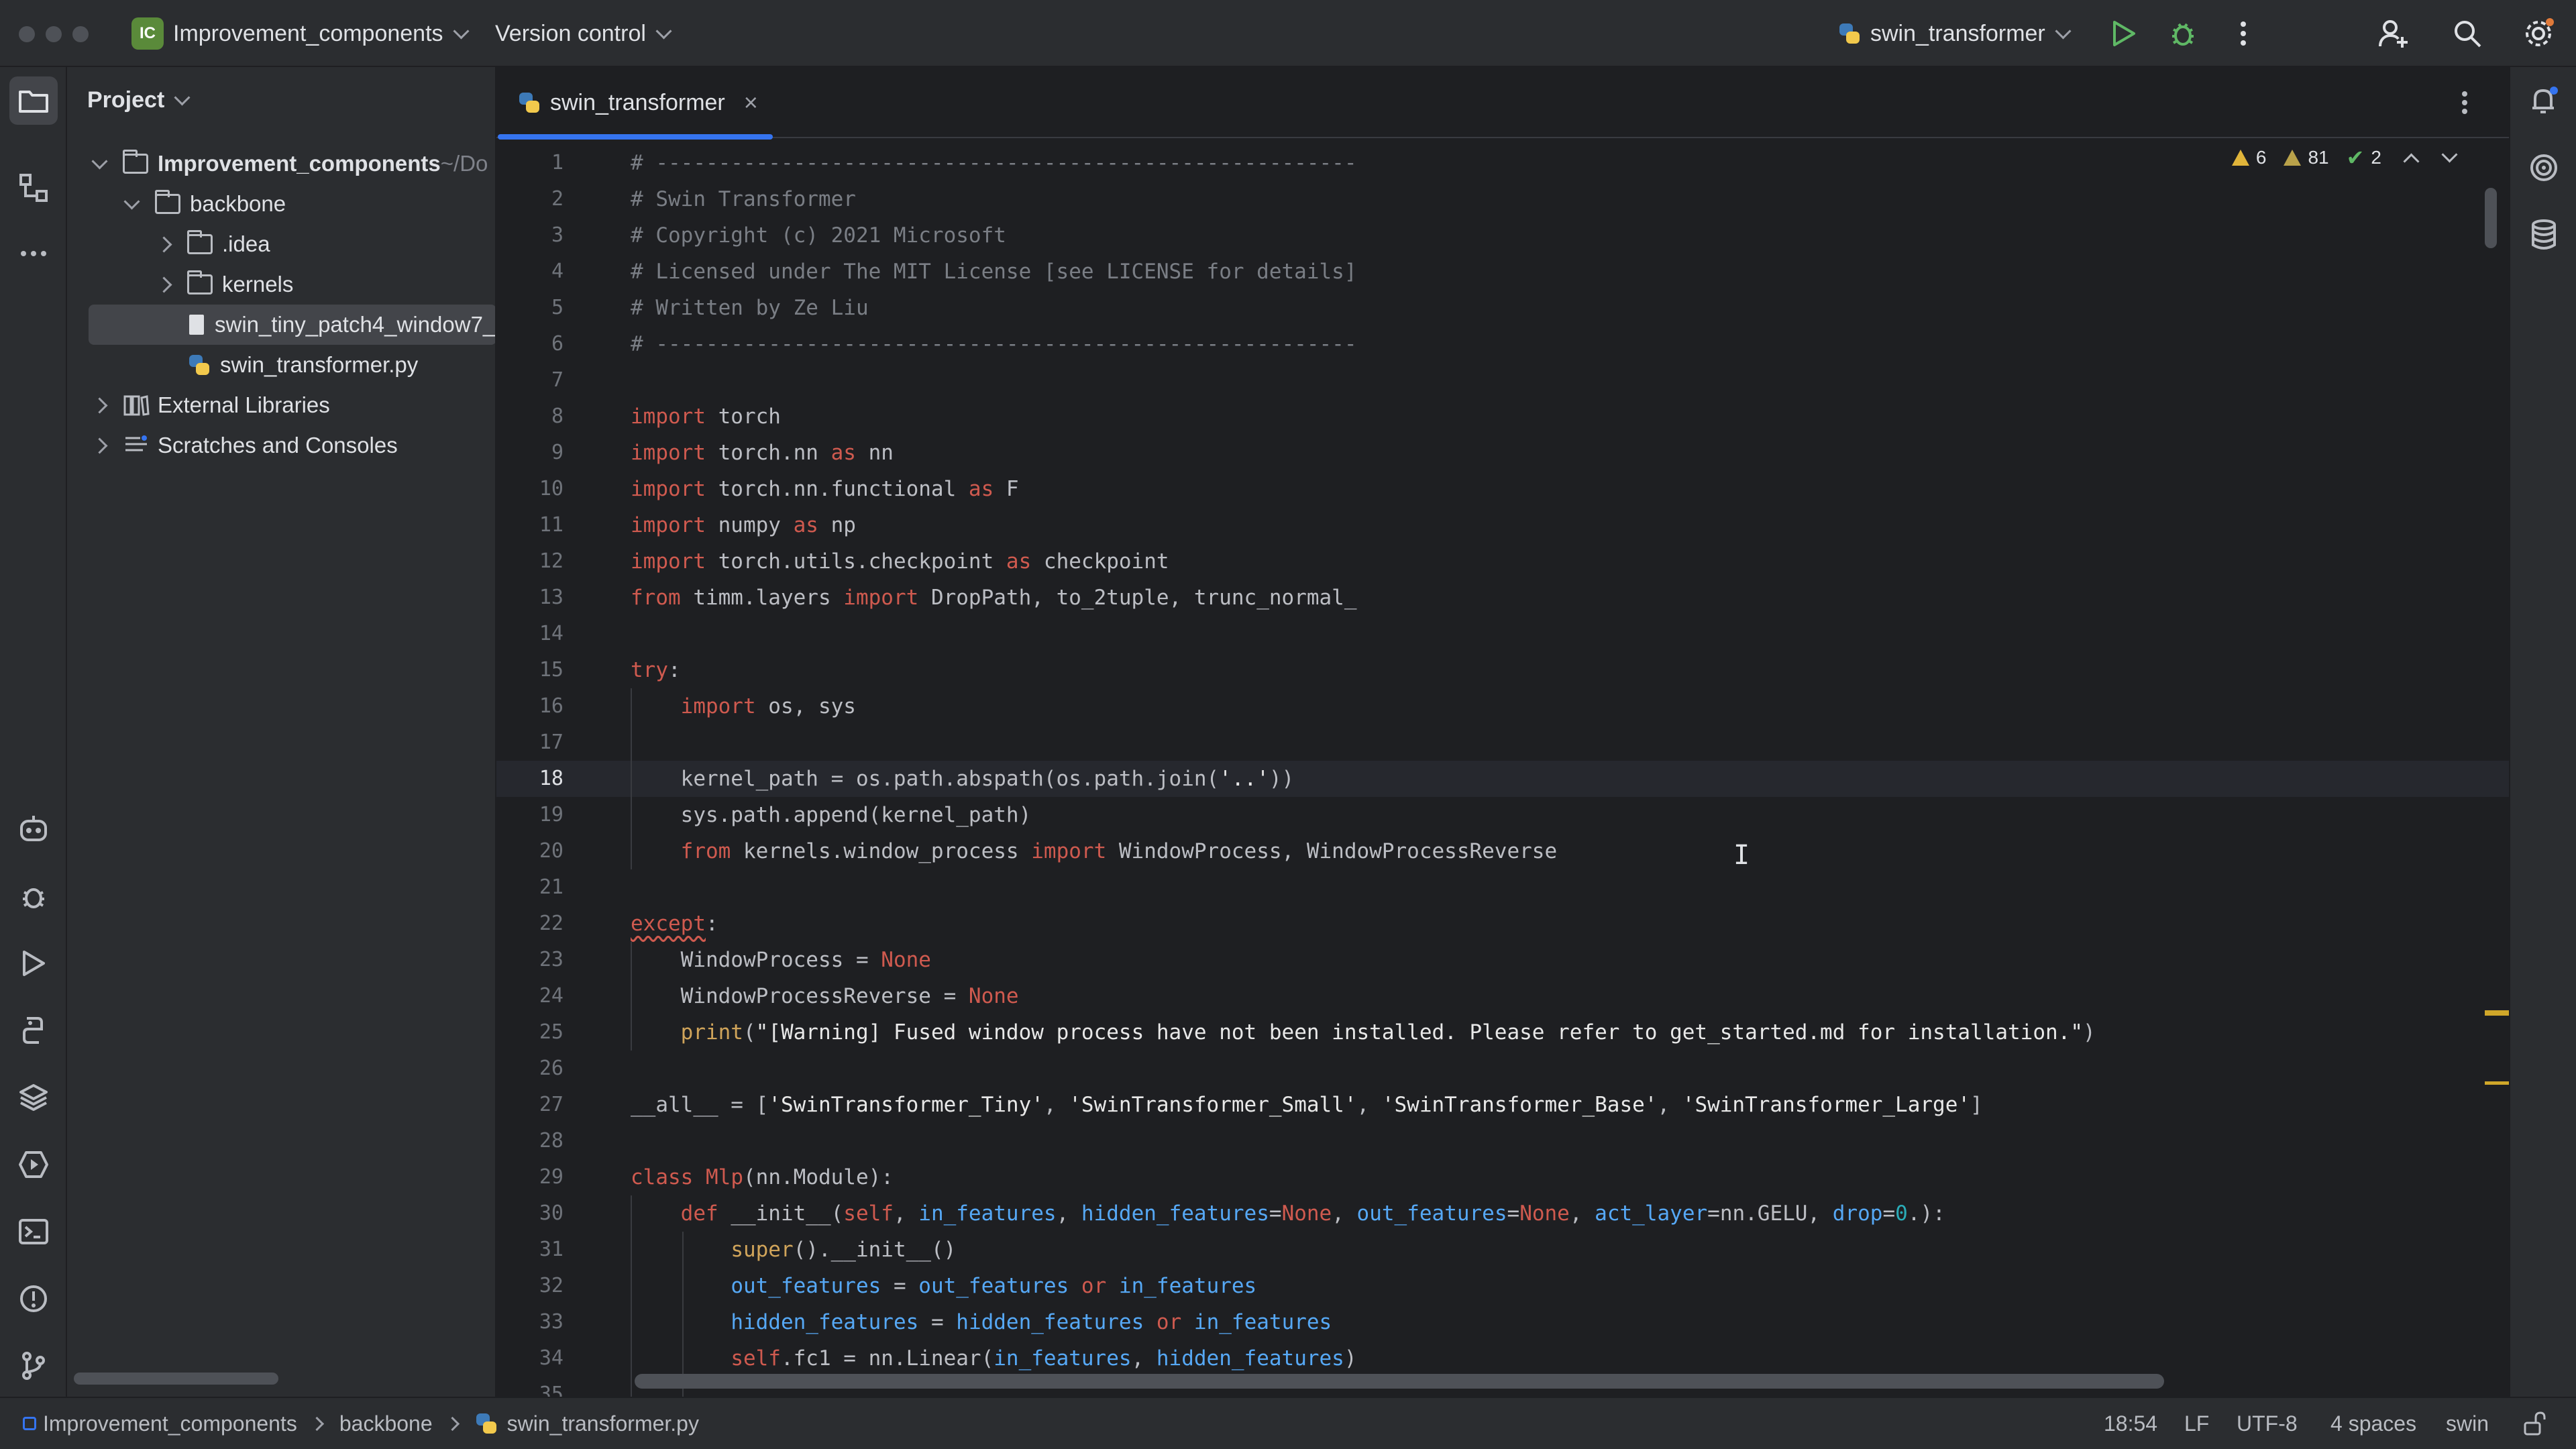 The width and height of the screenshot is (2576, 1449). I want to click on line-separator: LF, so click(2196, 1423).